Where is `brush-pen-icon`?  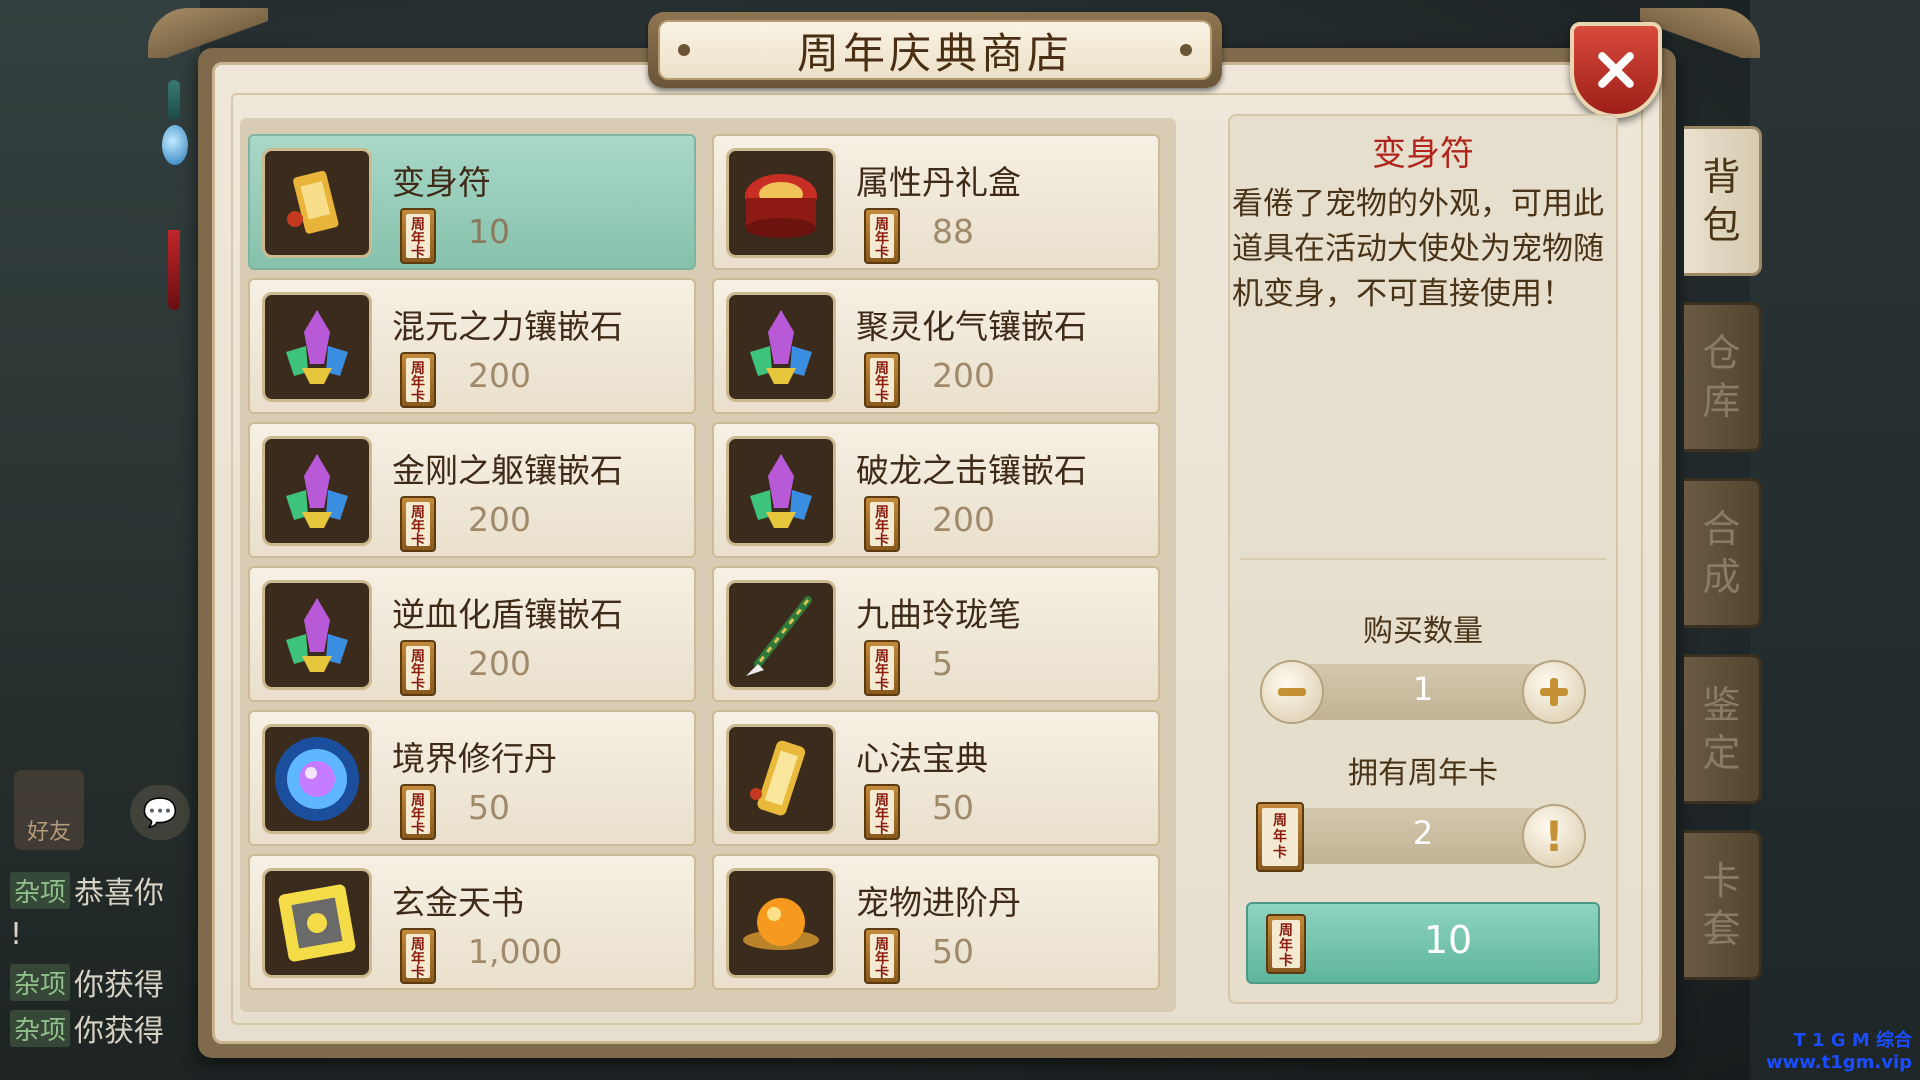
brush-pen-icon is located at coordinates (781, 635).